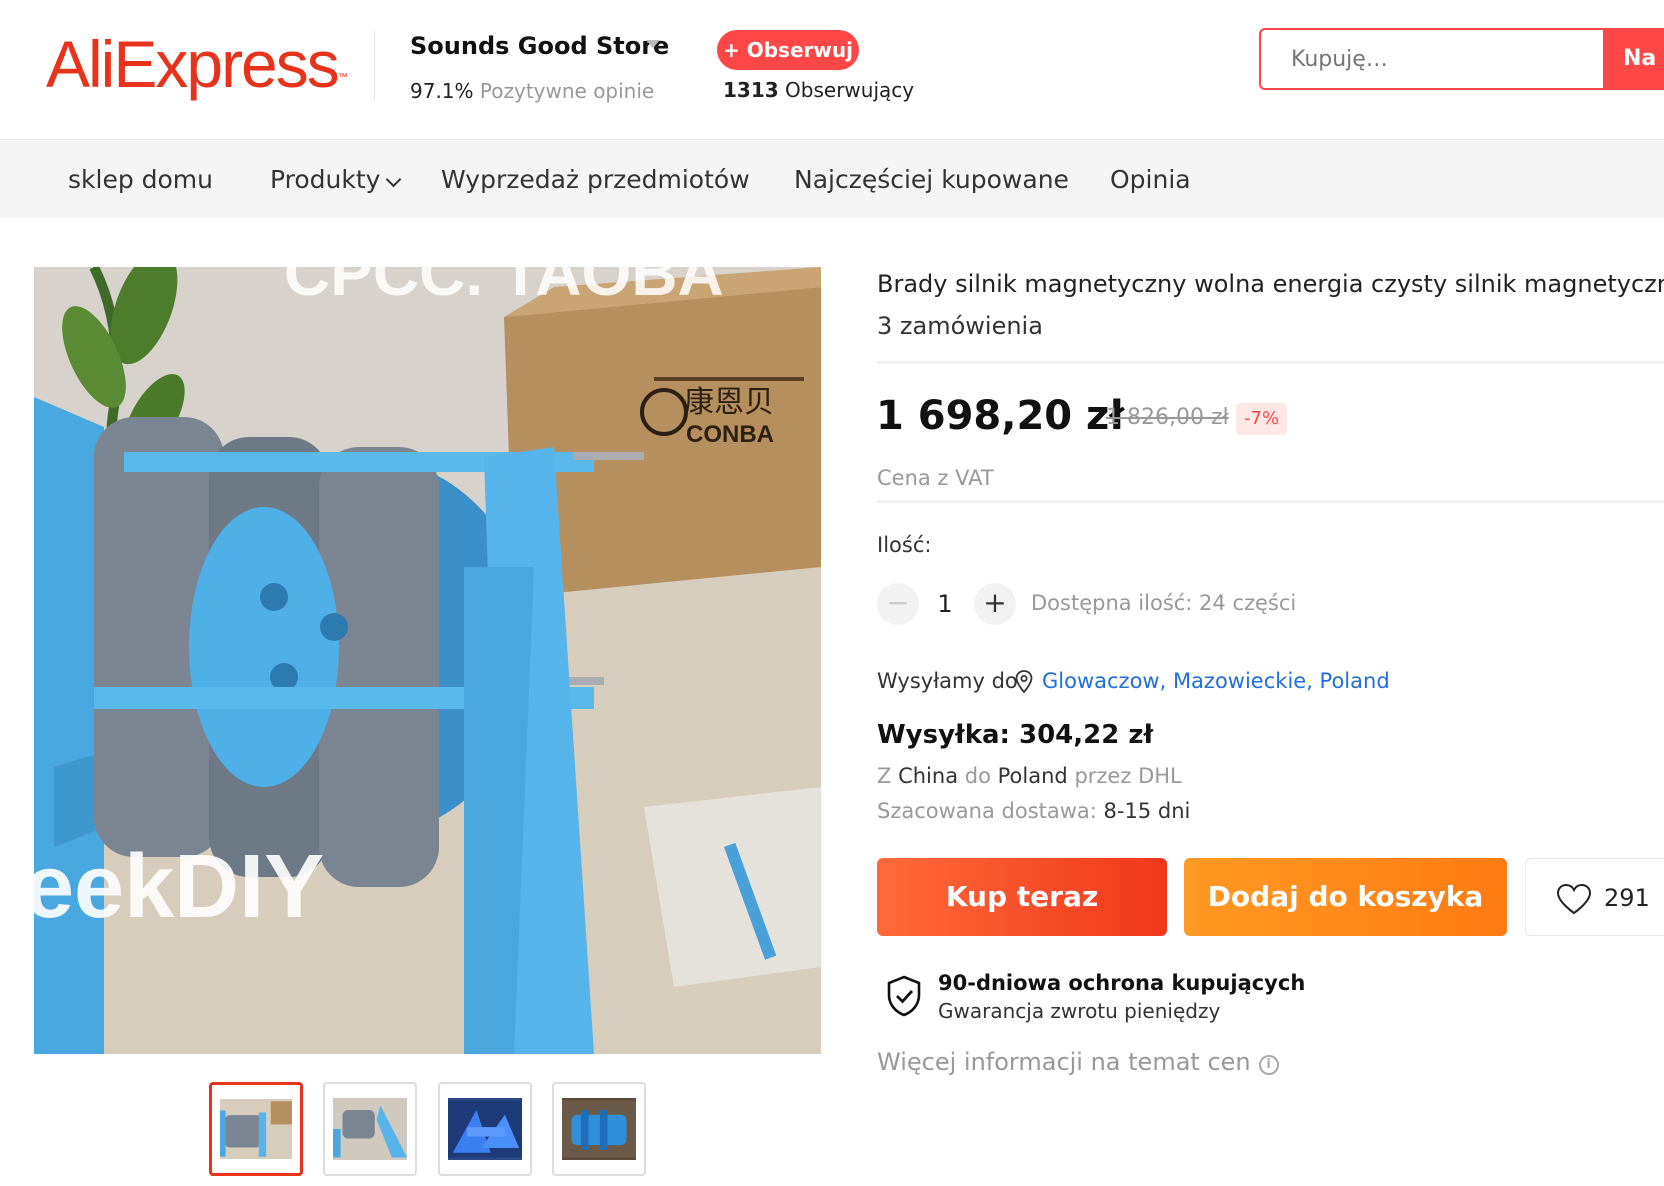 The width and height of the screenshot is (1664, 1186). What do you see at coordinates (945, 604) in the screenshot?
I see `quantity-input: 1` at bounding box center [945, 604].